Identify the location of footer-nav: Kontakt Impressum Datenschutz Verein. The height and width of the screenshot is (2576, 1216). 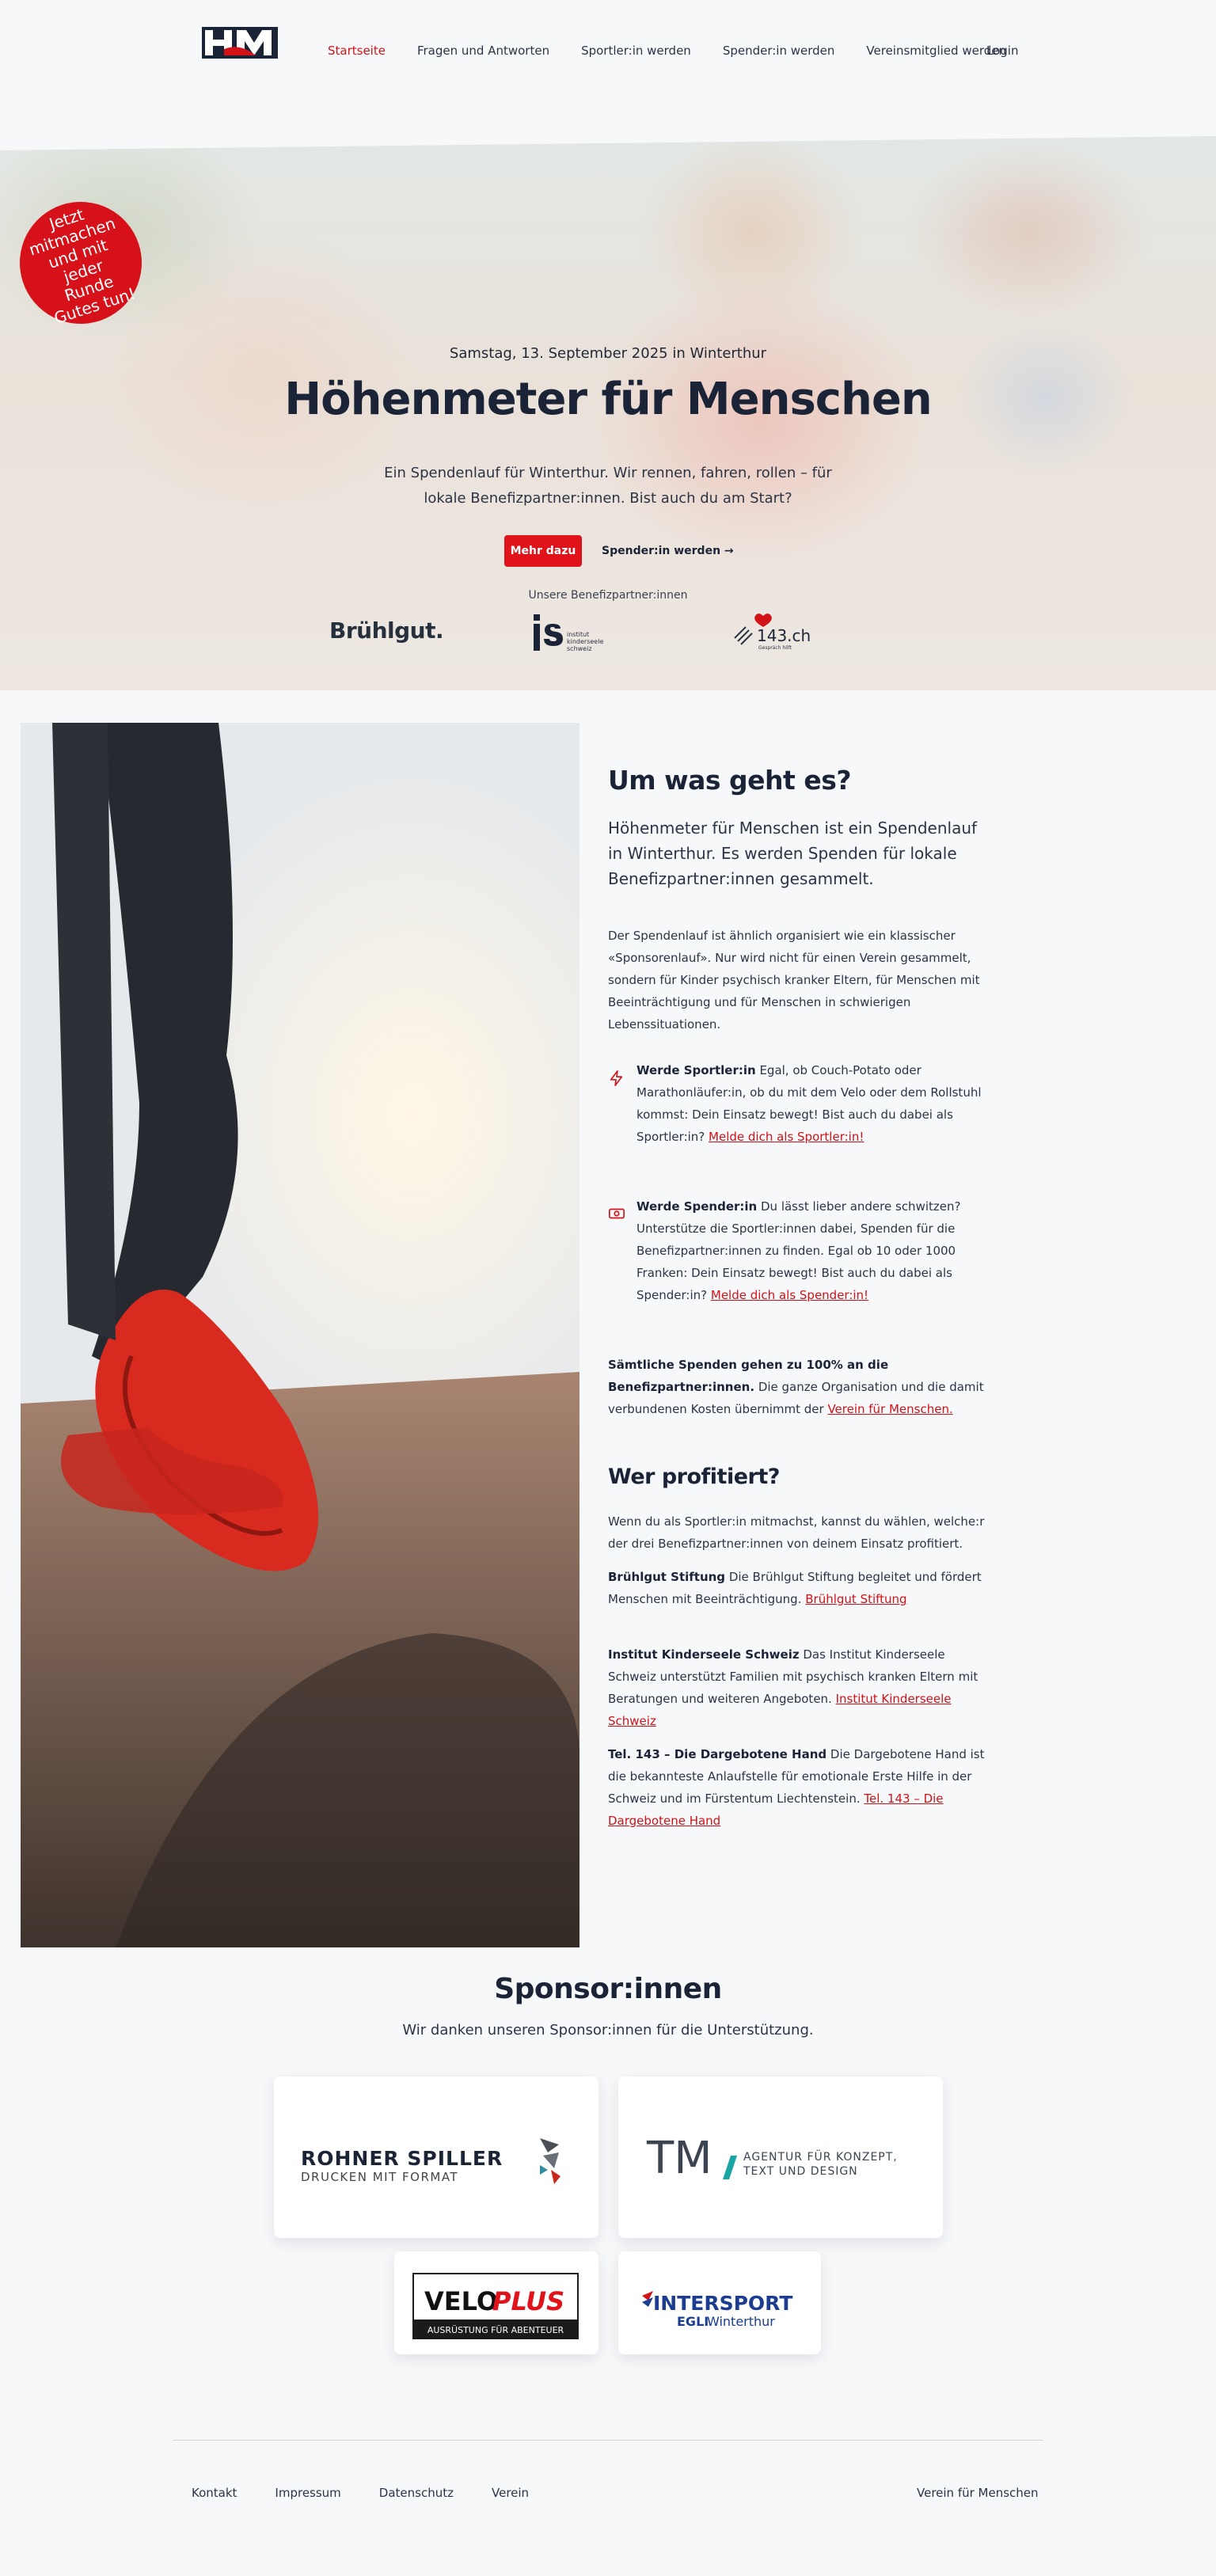
(379, 2493).